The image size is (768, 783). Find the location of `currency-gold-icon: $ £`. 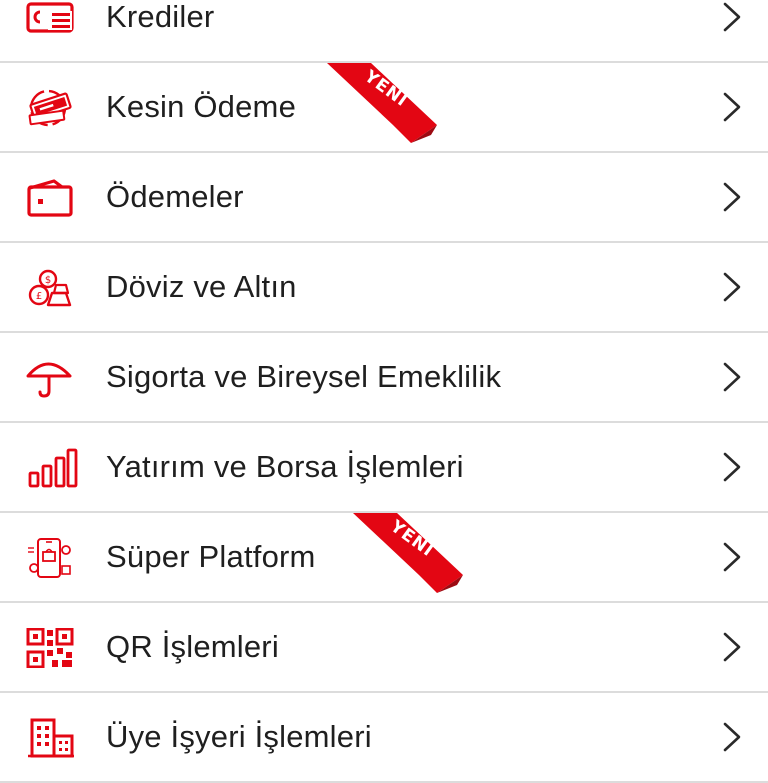

currency-gold-icon: $ £ is located at coordinates (51, 288).